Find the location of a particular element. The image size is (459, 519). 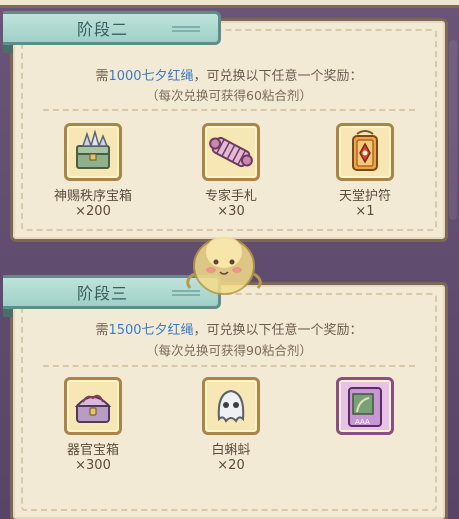

ghost-icon is located at coordinates (231, 406).